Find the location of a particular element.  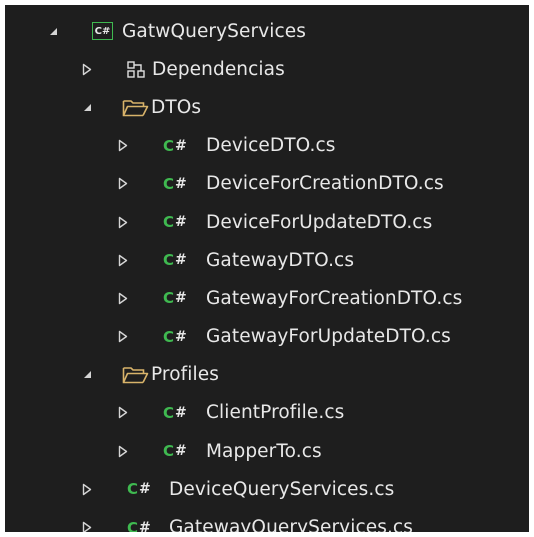

project-name: GatwQueryServices is located at coordinates (214, 31).